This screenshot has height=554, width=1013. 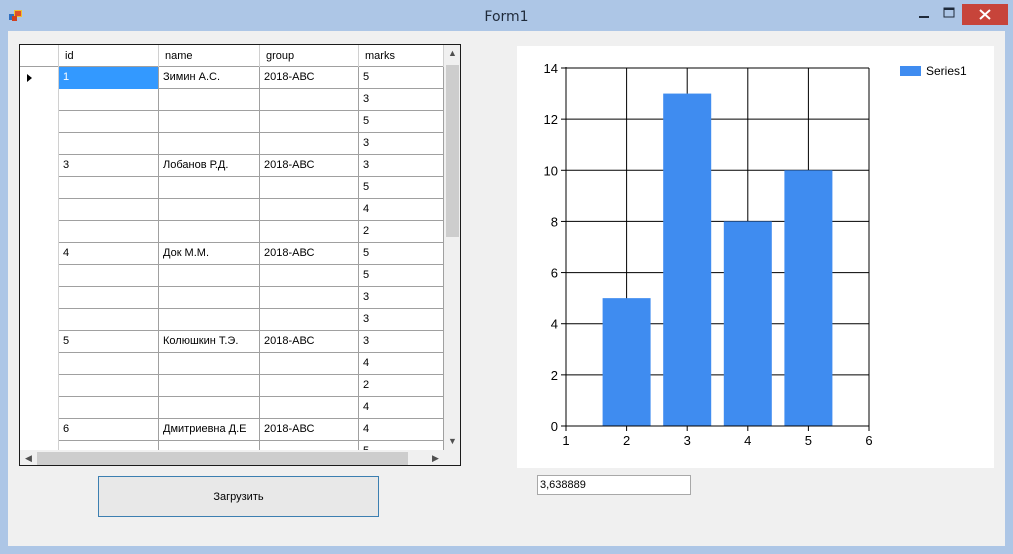 I want to click on cell-id: 3, so click(x=109, y=166).